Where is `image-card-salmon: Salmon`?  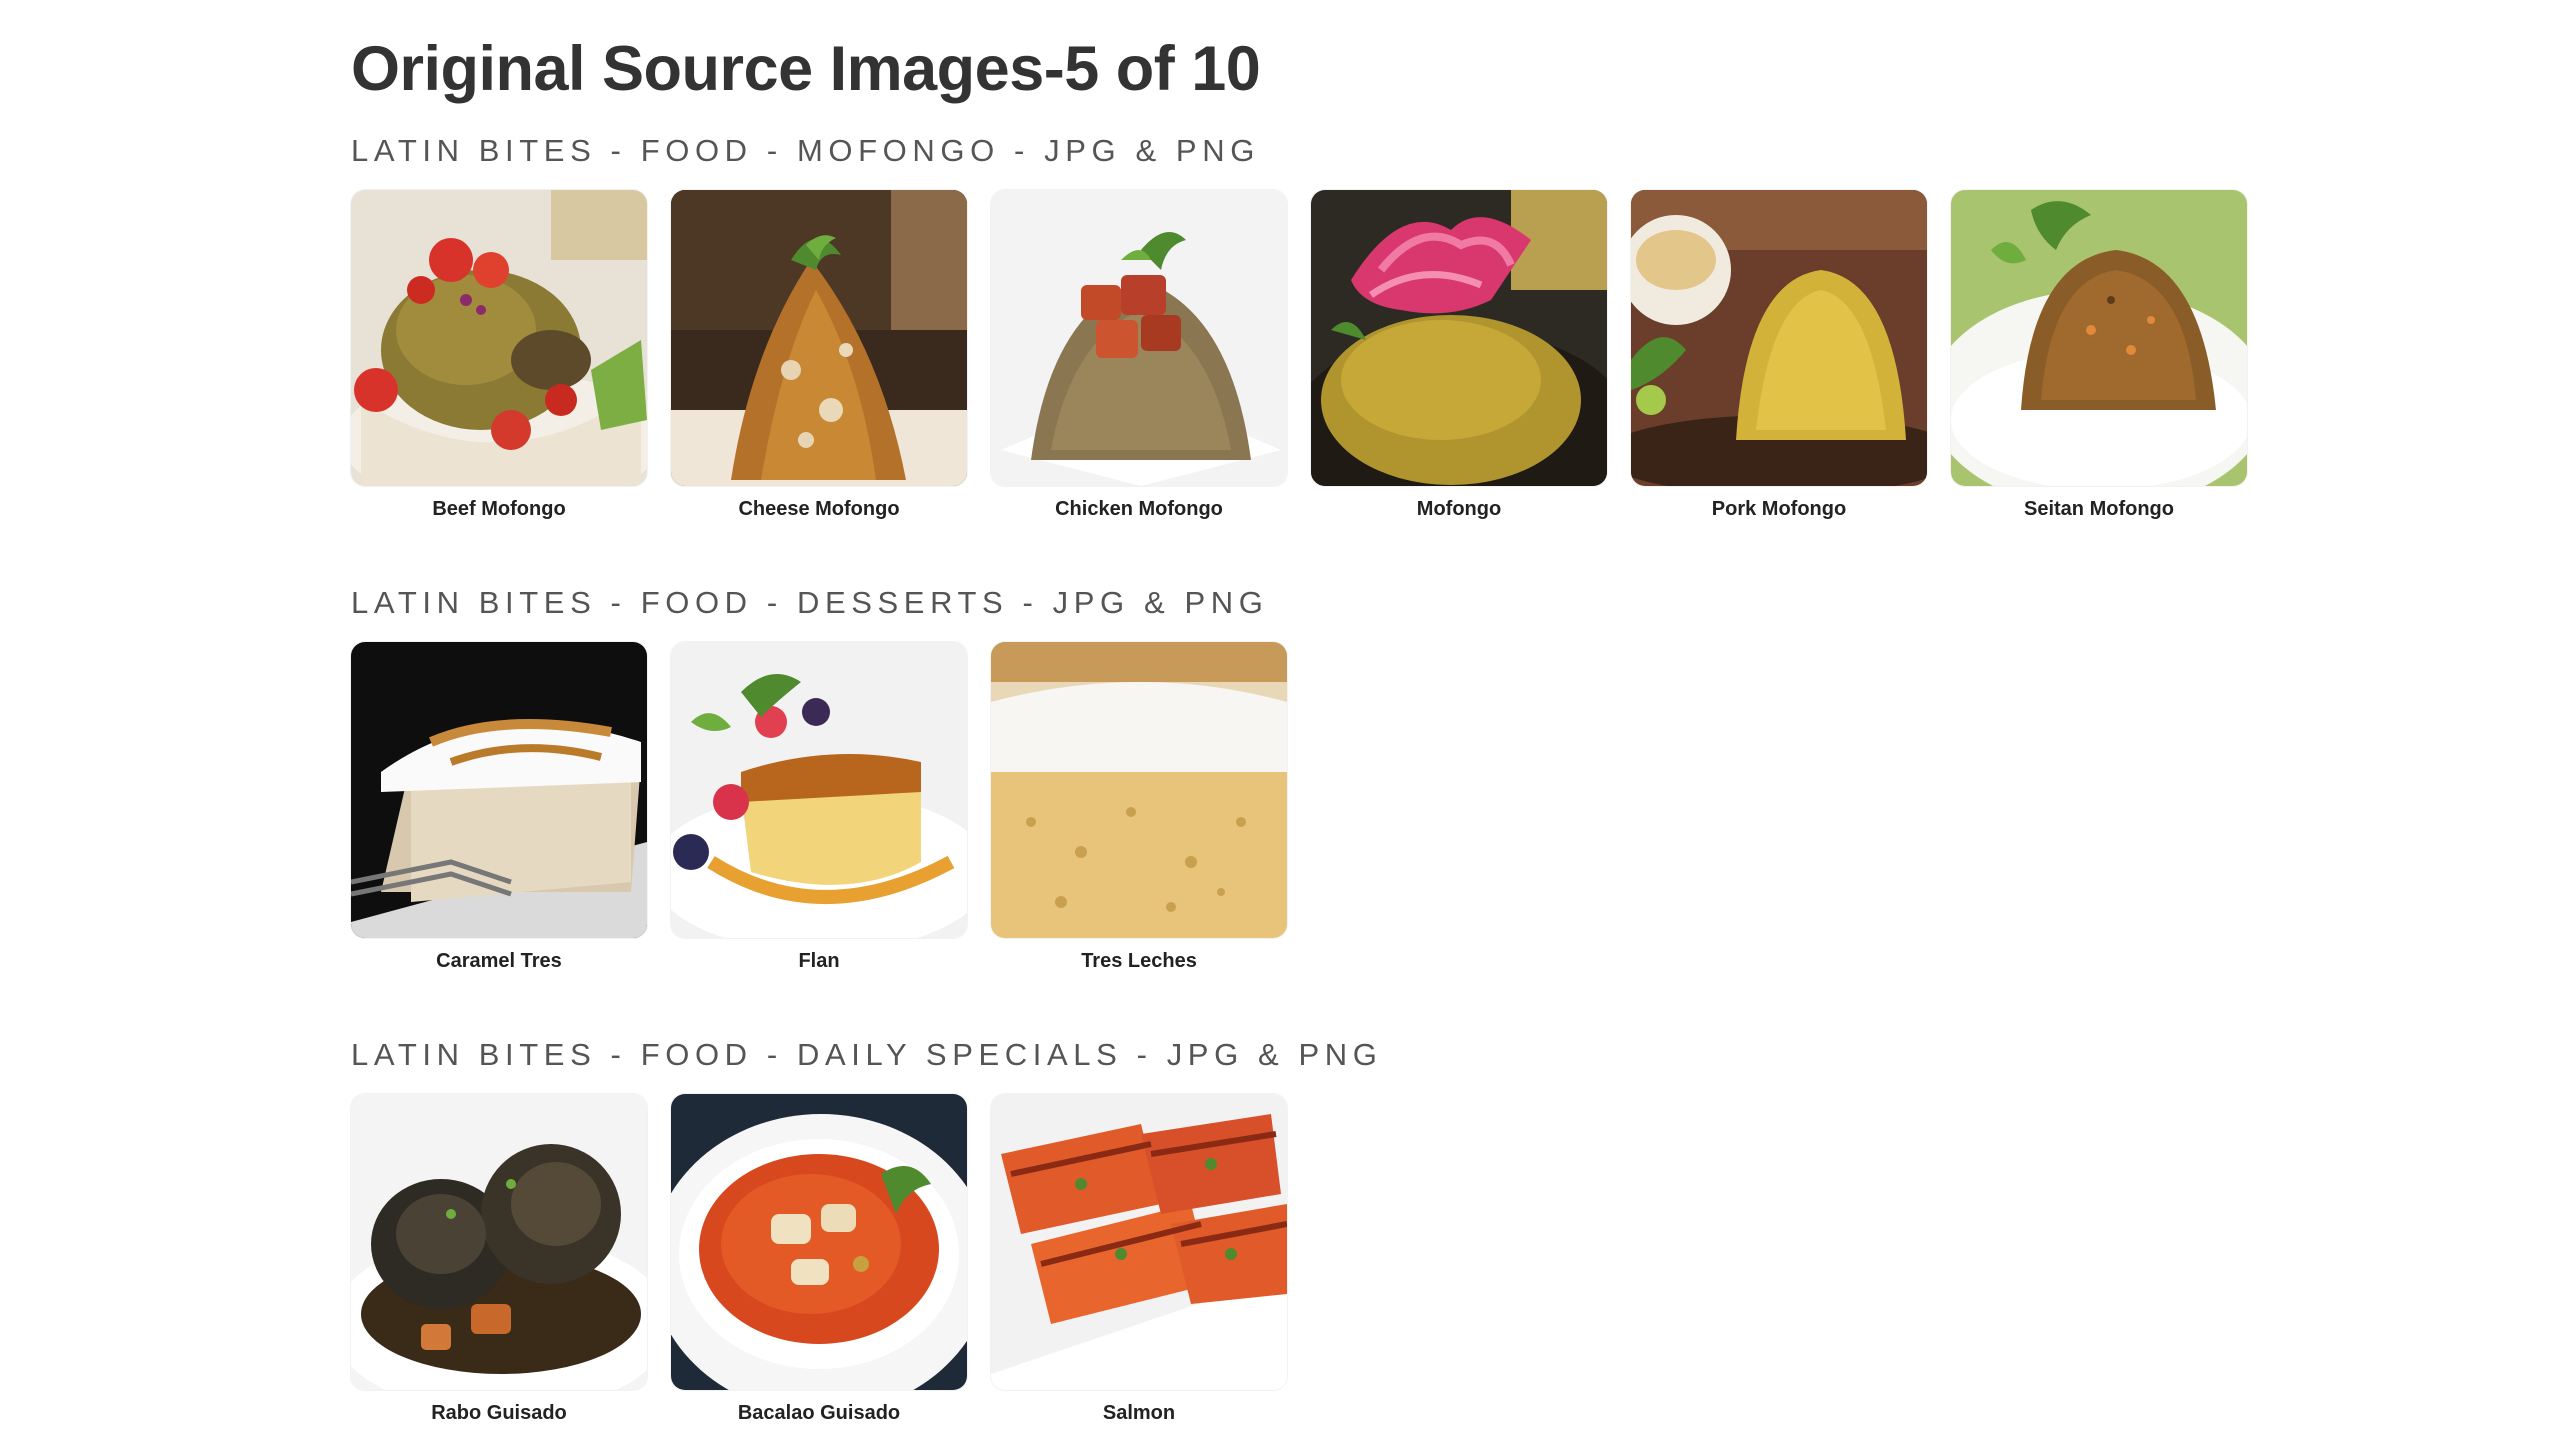 image-card-salmon: Salmon is located at coordinates (1139, 1259).